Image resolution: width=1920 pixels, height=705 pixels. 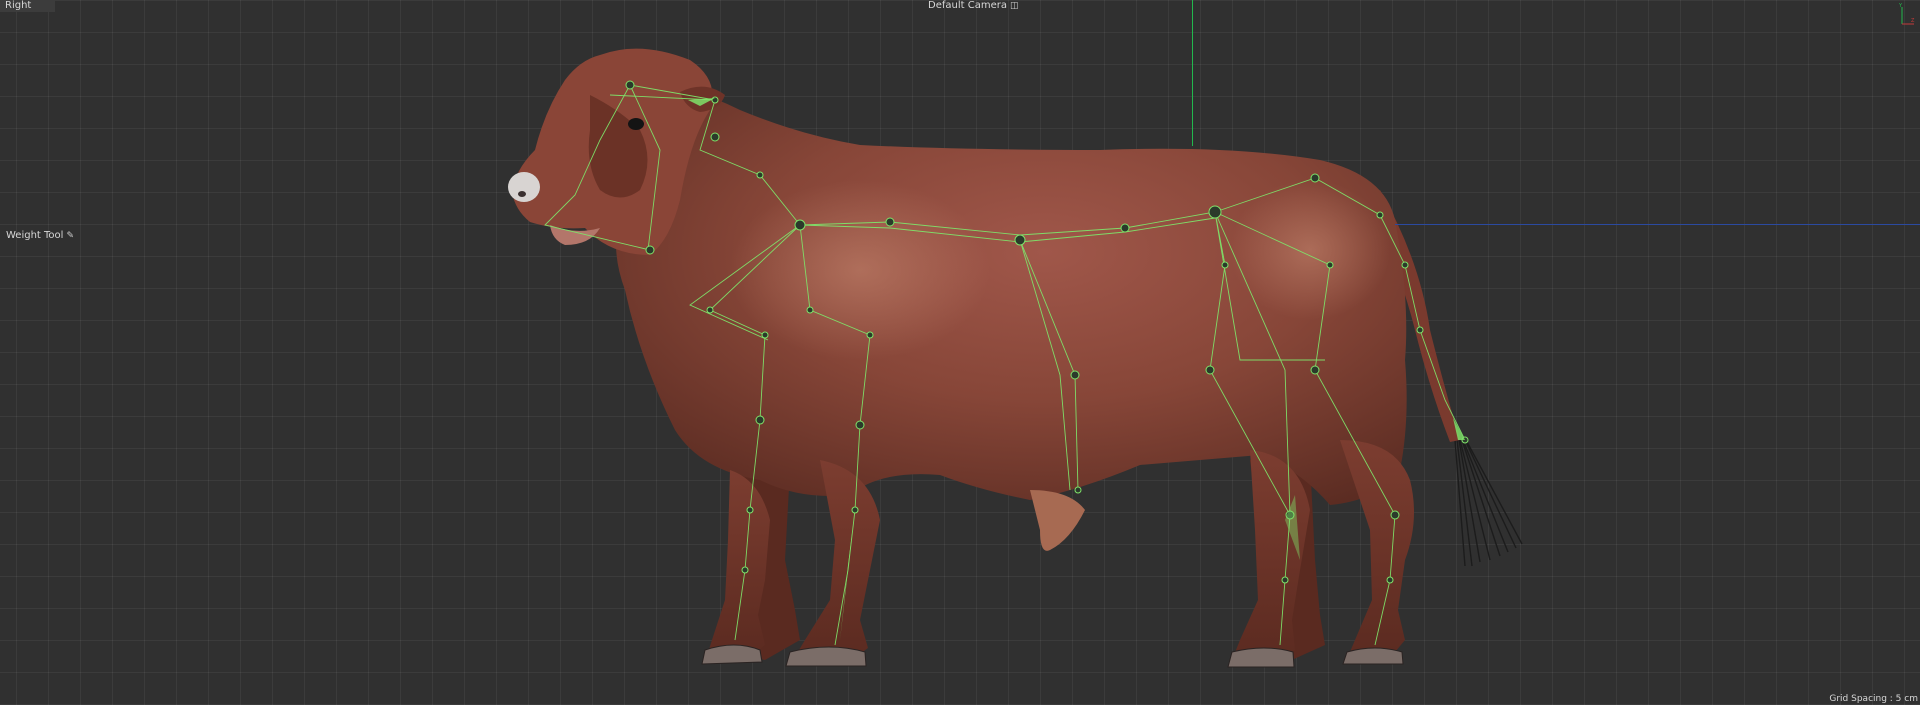 I want to click on view-name-text: Right, so click(x=18, y=5).